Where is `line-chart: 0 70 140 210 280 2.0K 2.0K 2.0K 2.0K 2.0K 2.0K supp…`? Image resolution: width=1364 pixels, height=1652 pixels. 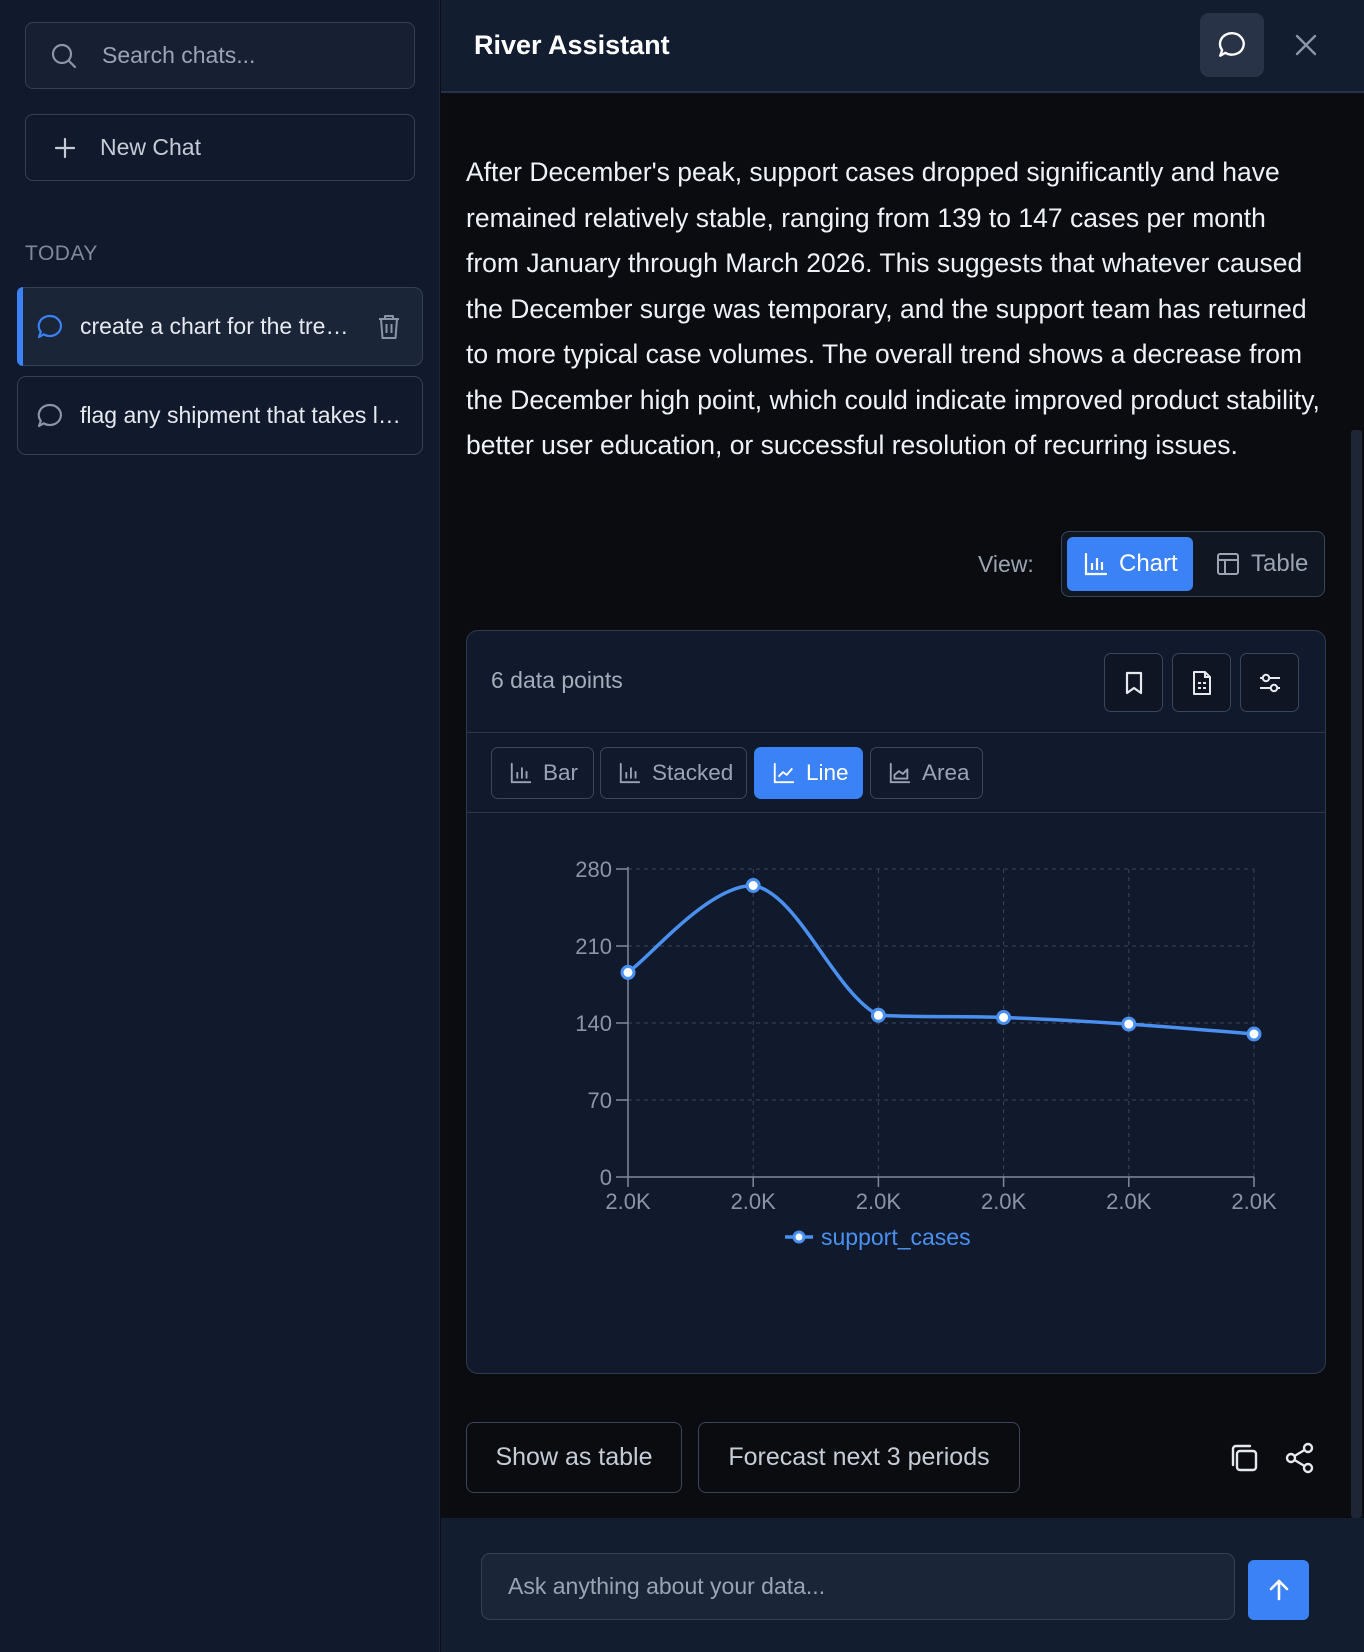 line-chart: 0 70 140 210 280 2.0K 2.0K 2.0K 2.0K 2.0K 2.0K supp… is located at coordinates (926, 1053).